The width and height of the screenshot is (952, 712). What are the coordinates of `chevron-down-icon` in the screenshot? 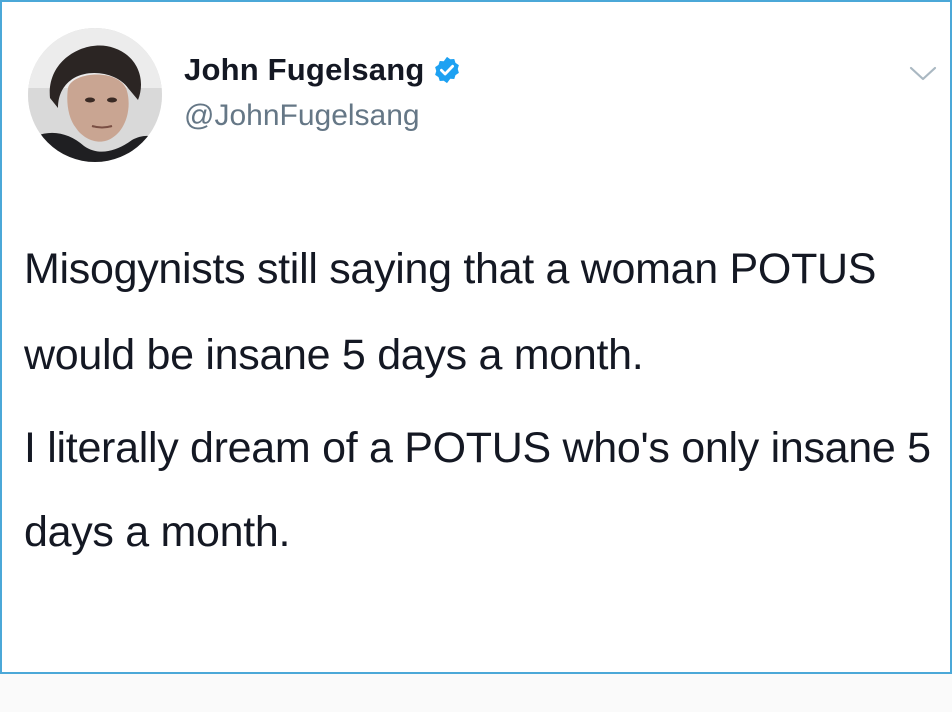 It's located at (923, 74).